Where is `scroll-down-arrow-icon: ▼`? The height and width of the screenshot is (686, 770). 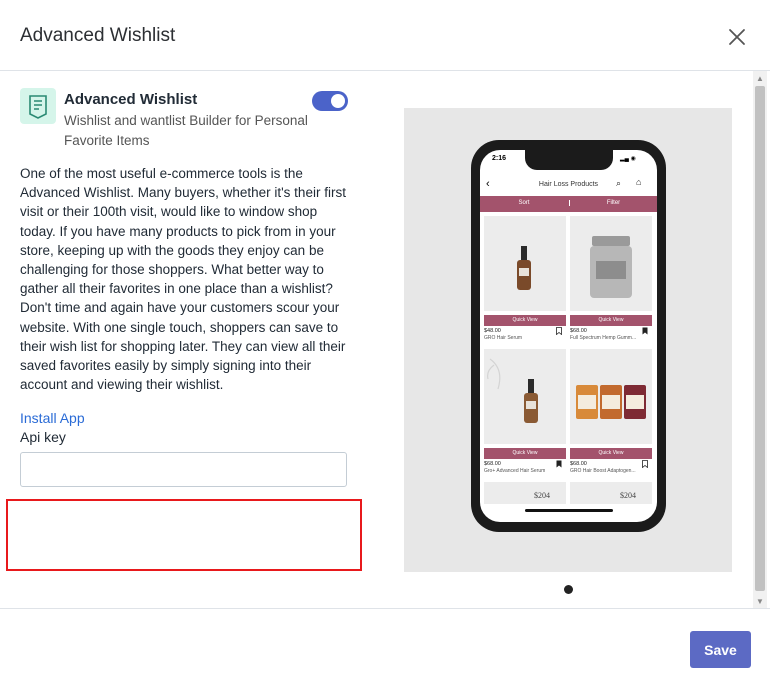
scroll-down-arrow-icon: ▼ is located at coordinates (760, 601).